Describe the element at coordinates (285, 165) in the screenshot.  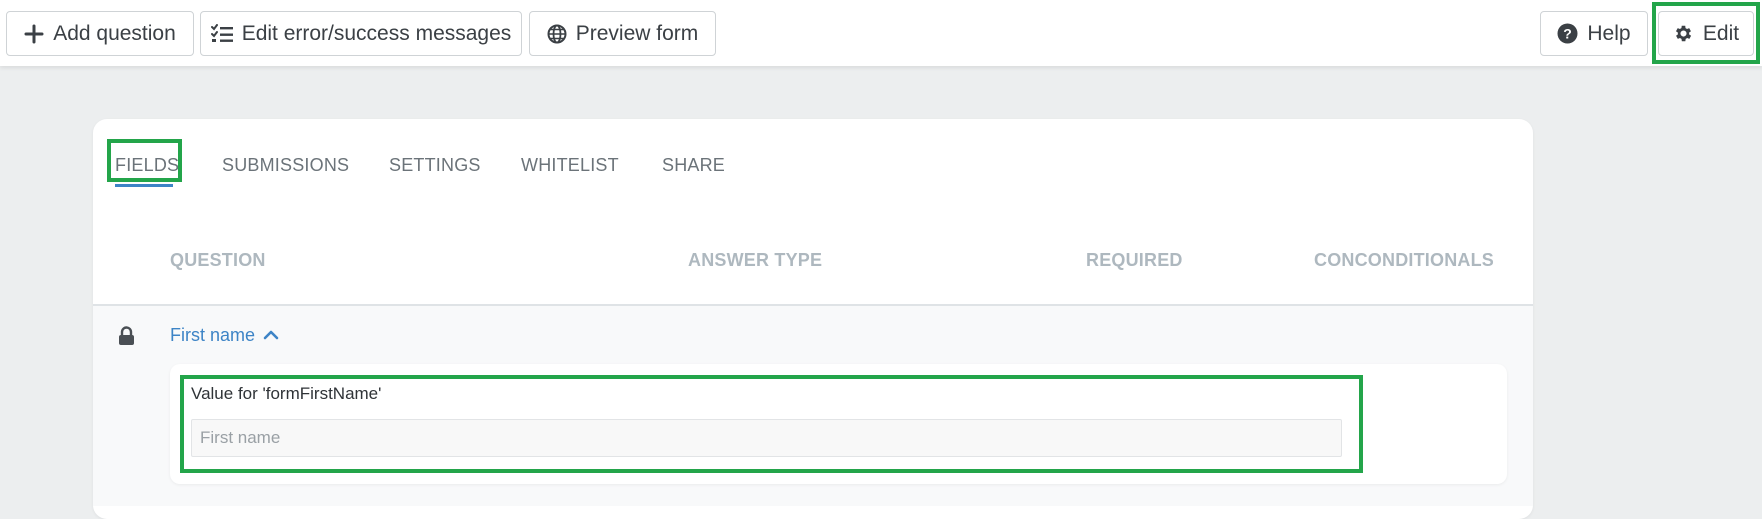
I see `tab-submissions: SUBMISSIONS` at that location.